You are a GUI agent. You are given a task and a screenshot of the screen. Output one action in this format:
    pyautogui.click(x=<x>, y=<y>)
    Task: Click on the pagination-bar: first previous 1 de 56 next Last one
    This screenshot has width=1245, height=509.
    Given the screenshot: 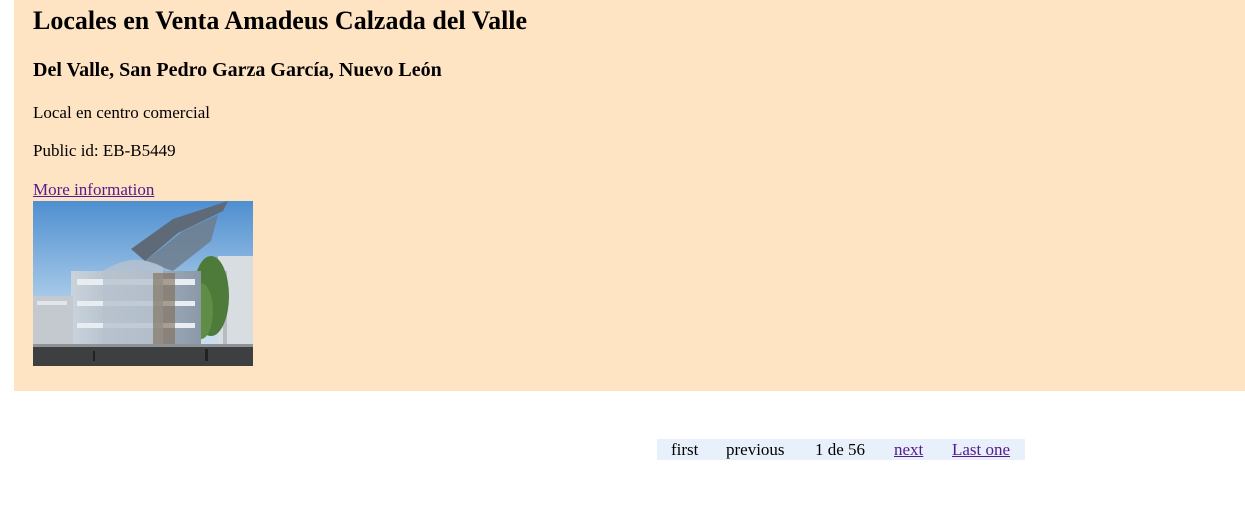 What is the action you would take?
    pyautogui.click(x=841, y=449)
    